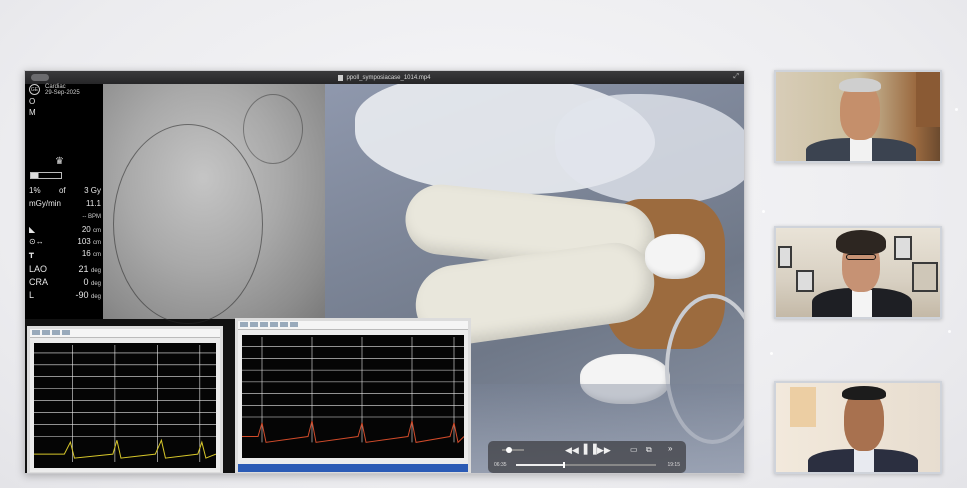 This screenshot has width=967, height=488. I want to click on fluoroscopy-image, so click(214, 204).